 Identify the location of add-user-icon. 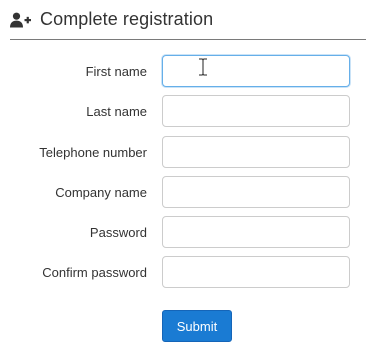
(21, 20).